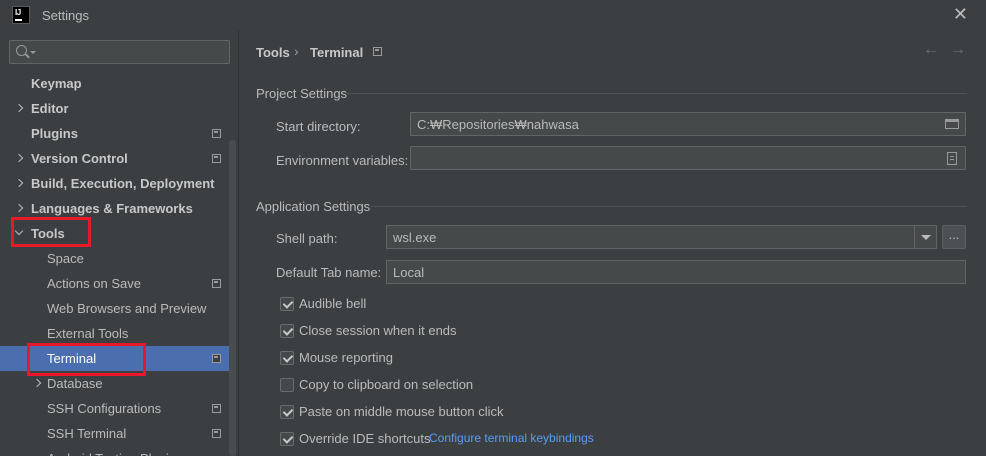 This screenshot has height=456, width=986. Describe the element at coordinates (498, 124) in the screenshot. I see `start-directory-value: C:₩Repositories₩nahwasa` at that location.